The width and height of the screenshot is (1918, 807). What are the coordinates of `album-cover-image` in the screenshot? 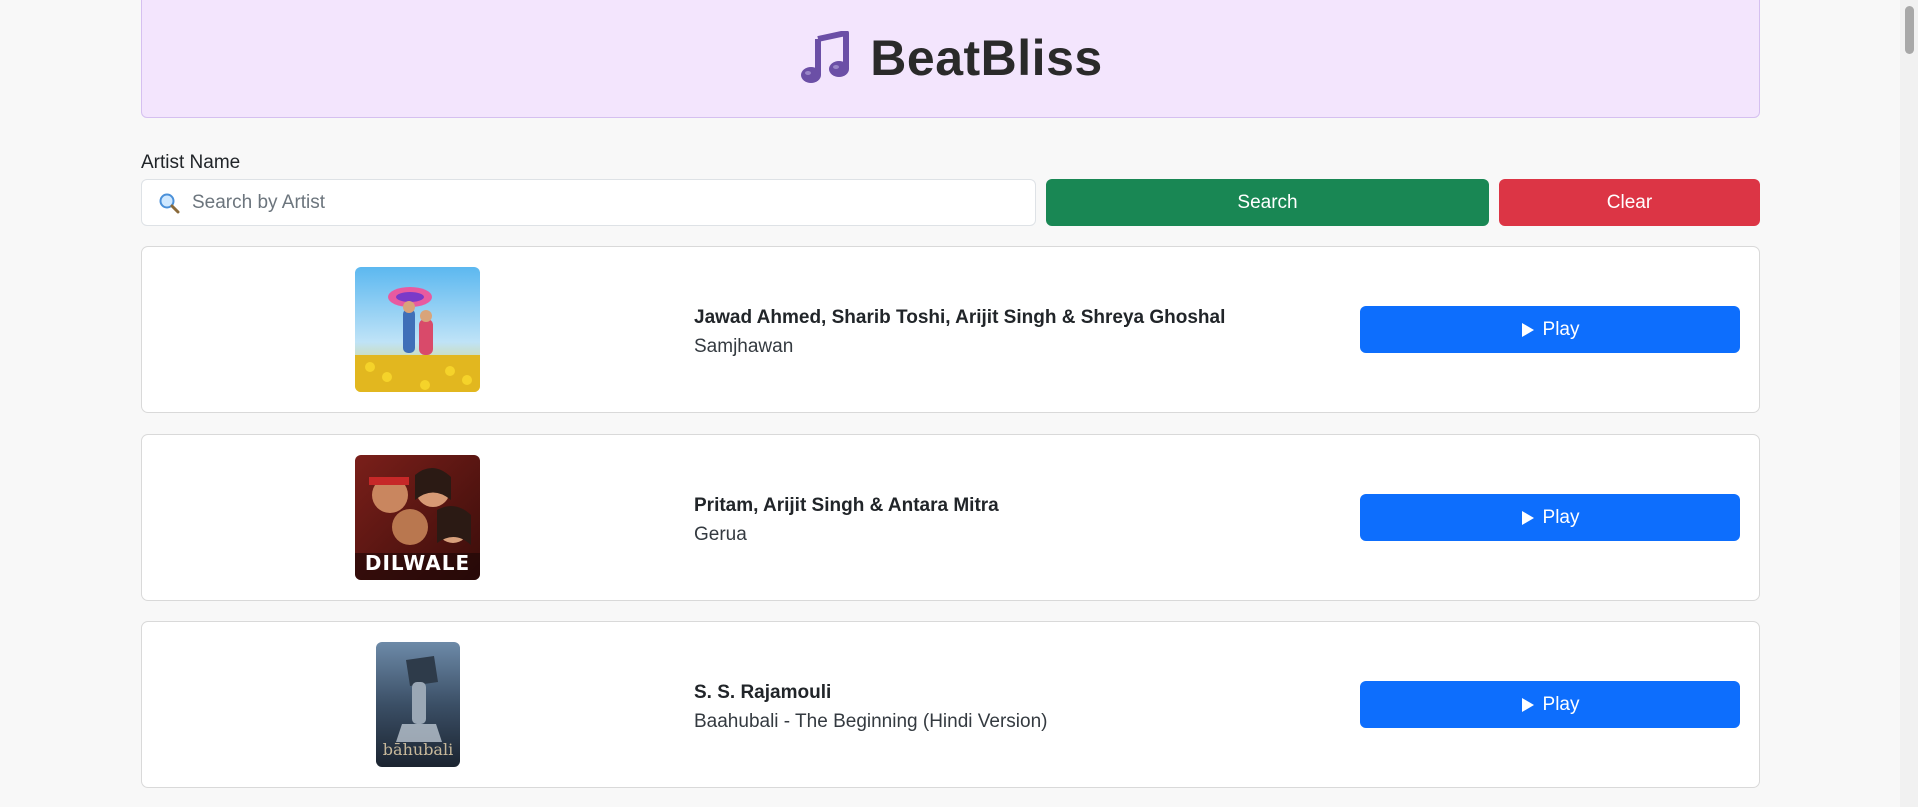 It's located at (417, 329).